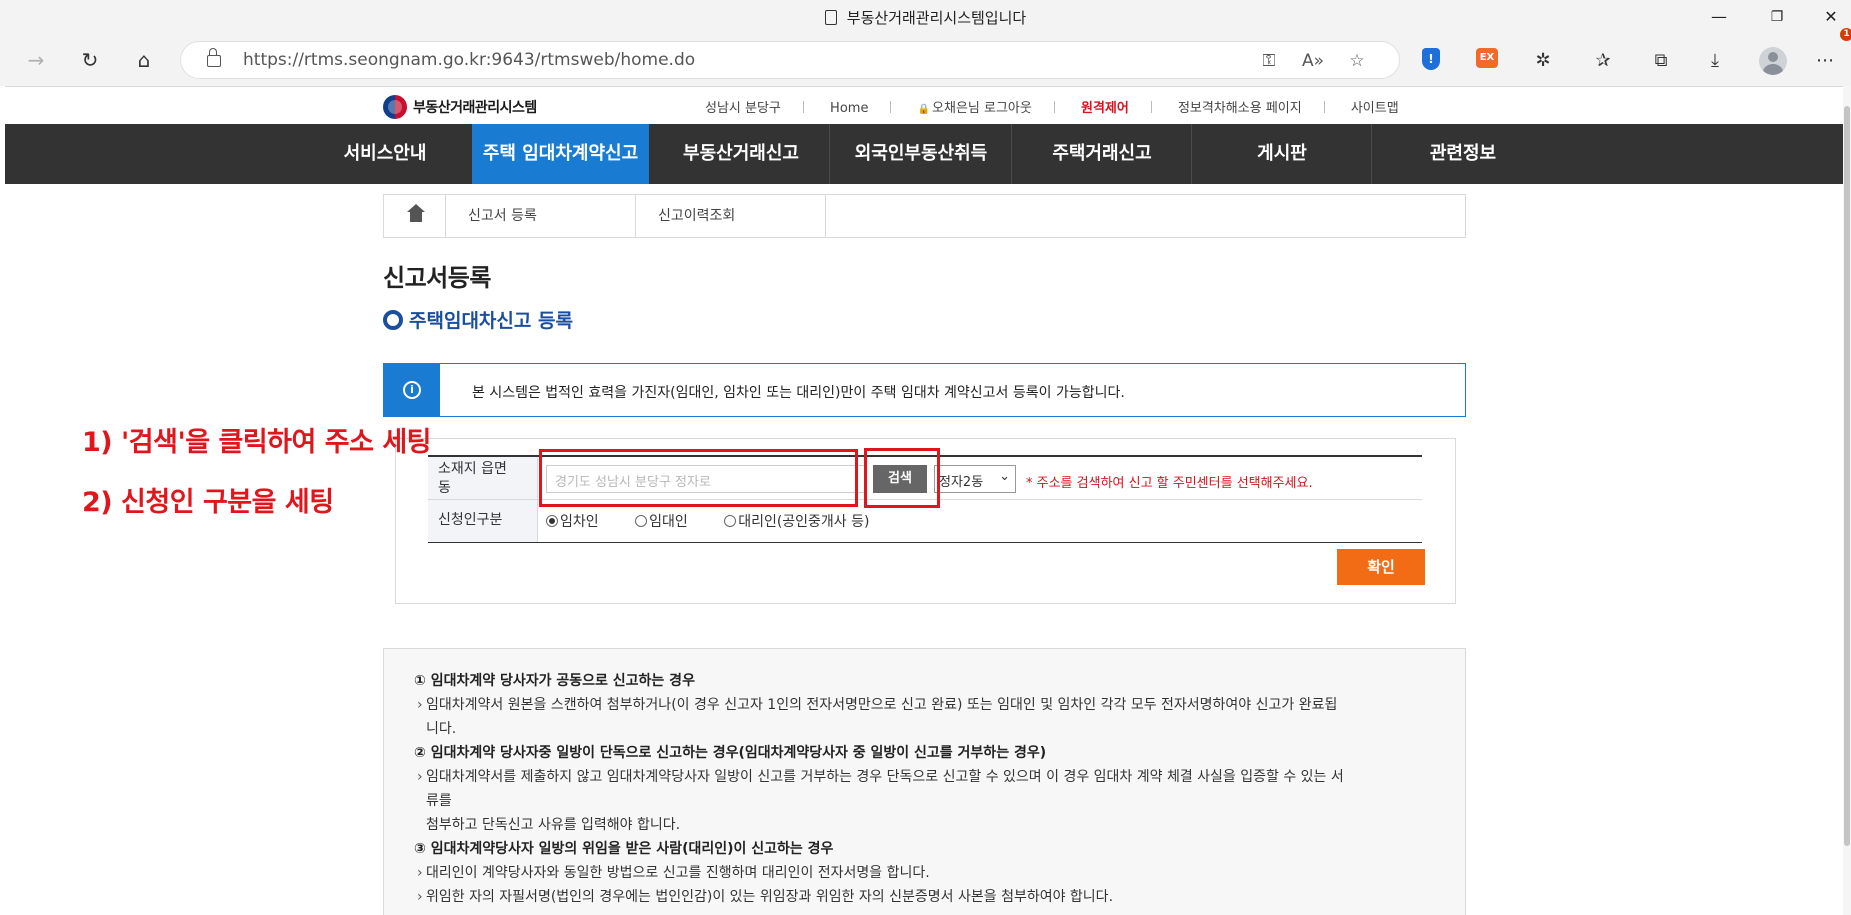 This screenshot has height=915, width=1851. Describe the element at coordinates (385, 154) in the screenshot. I see `nav-service-guide: 서비스안내` at that location.